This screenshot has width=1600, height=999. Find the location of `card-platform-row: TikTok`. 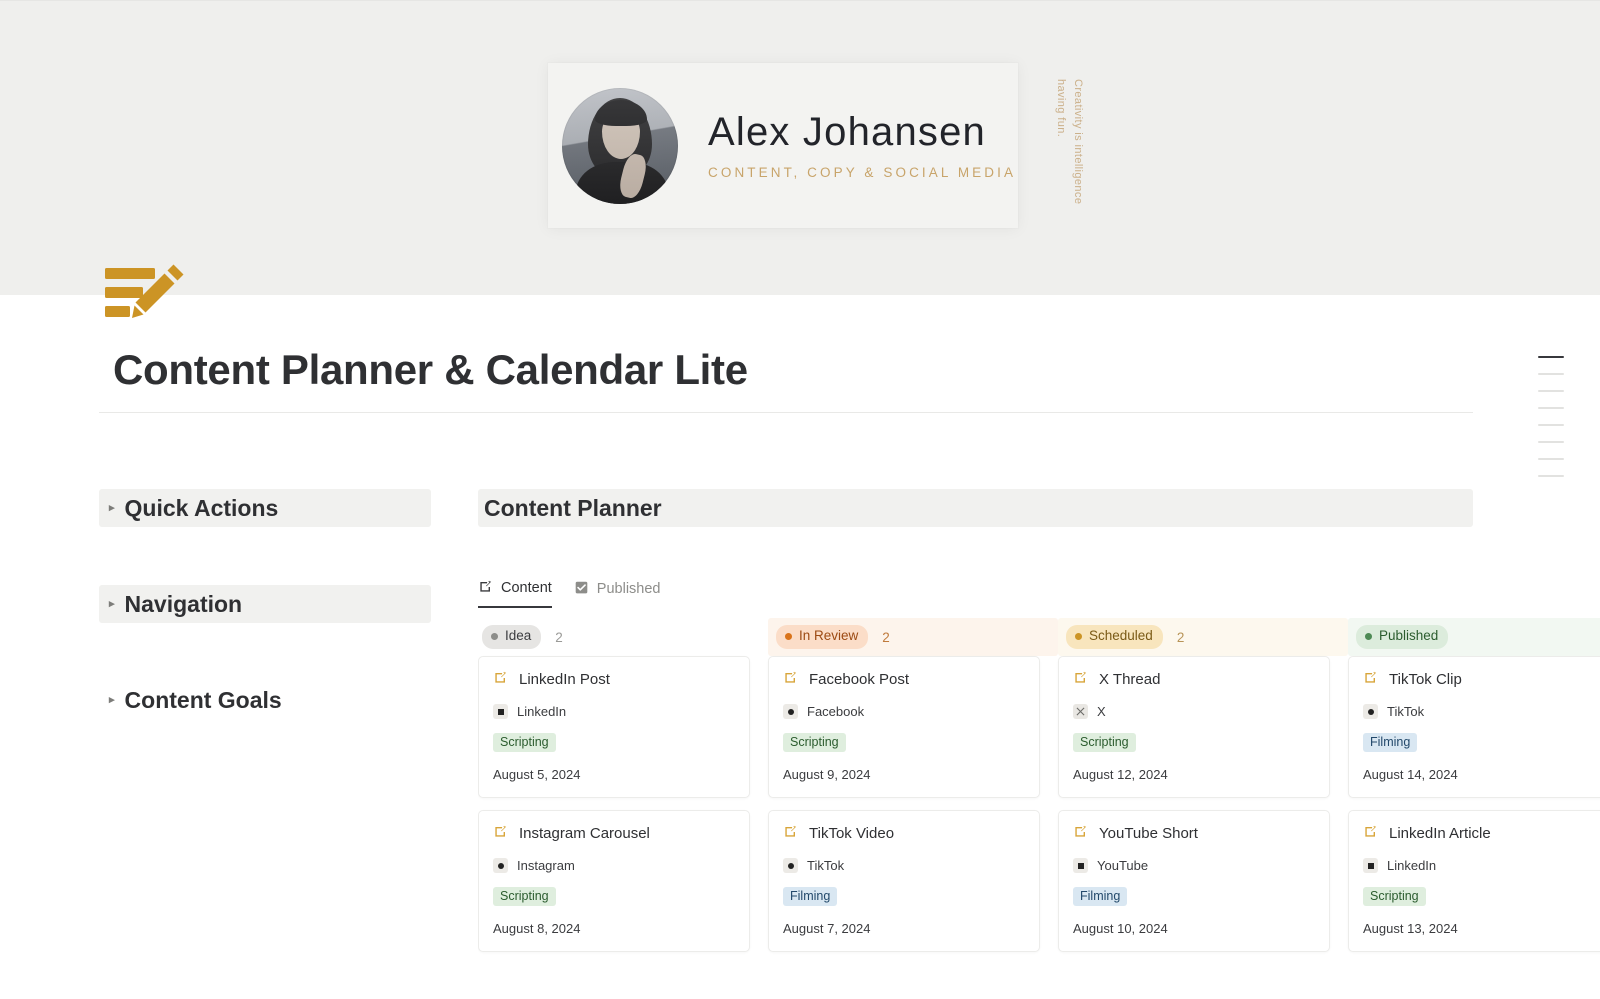

card-platform-row: TikTok is located at coordinates (904, 865).